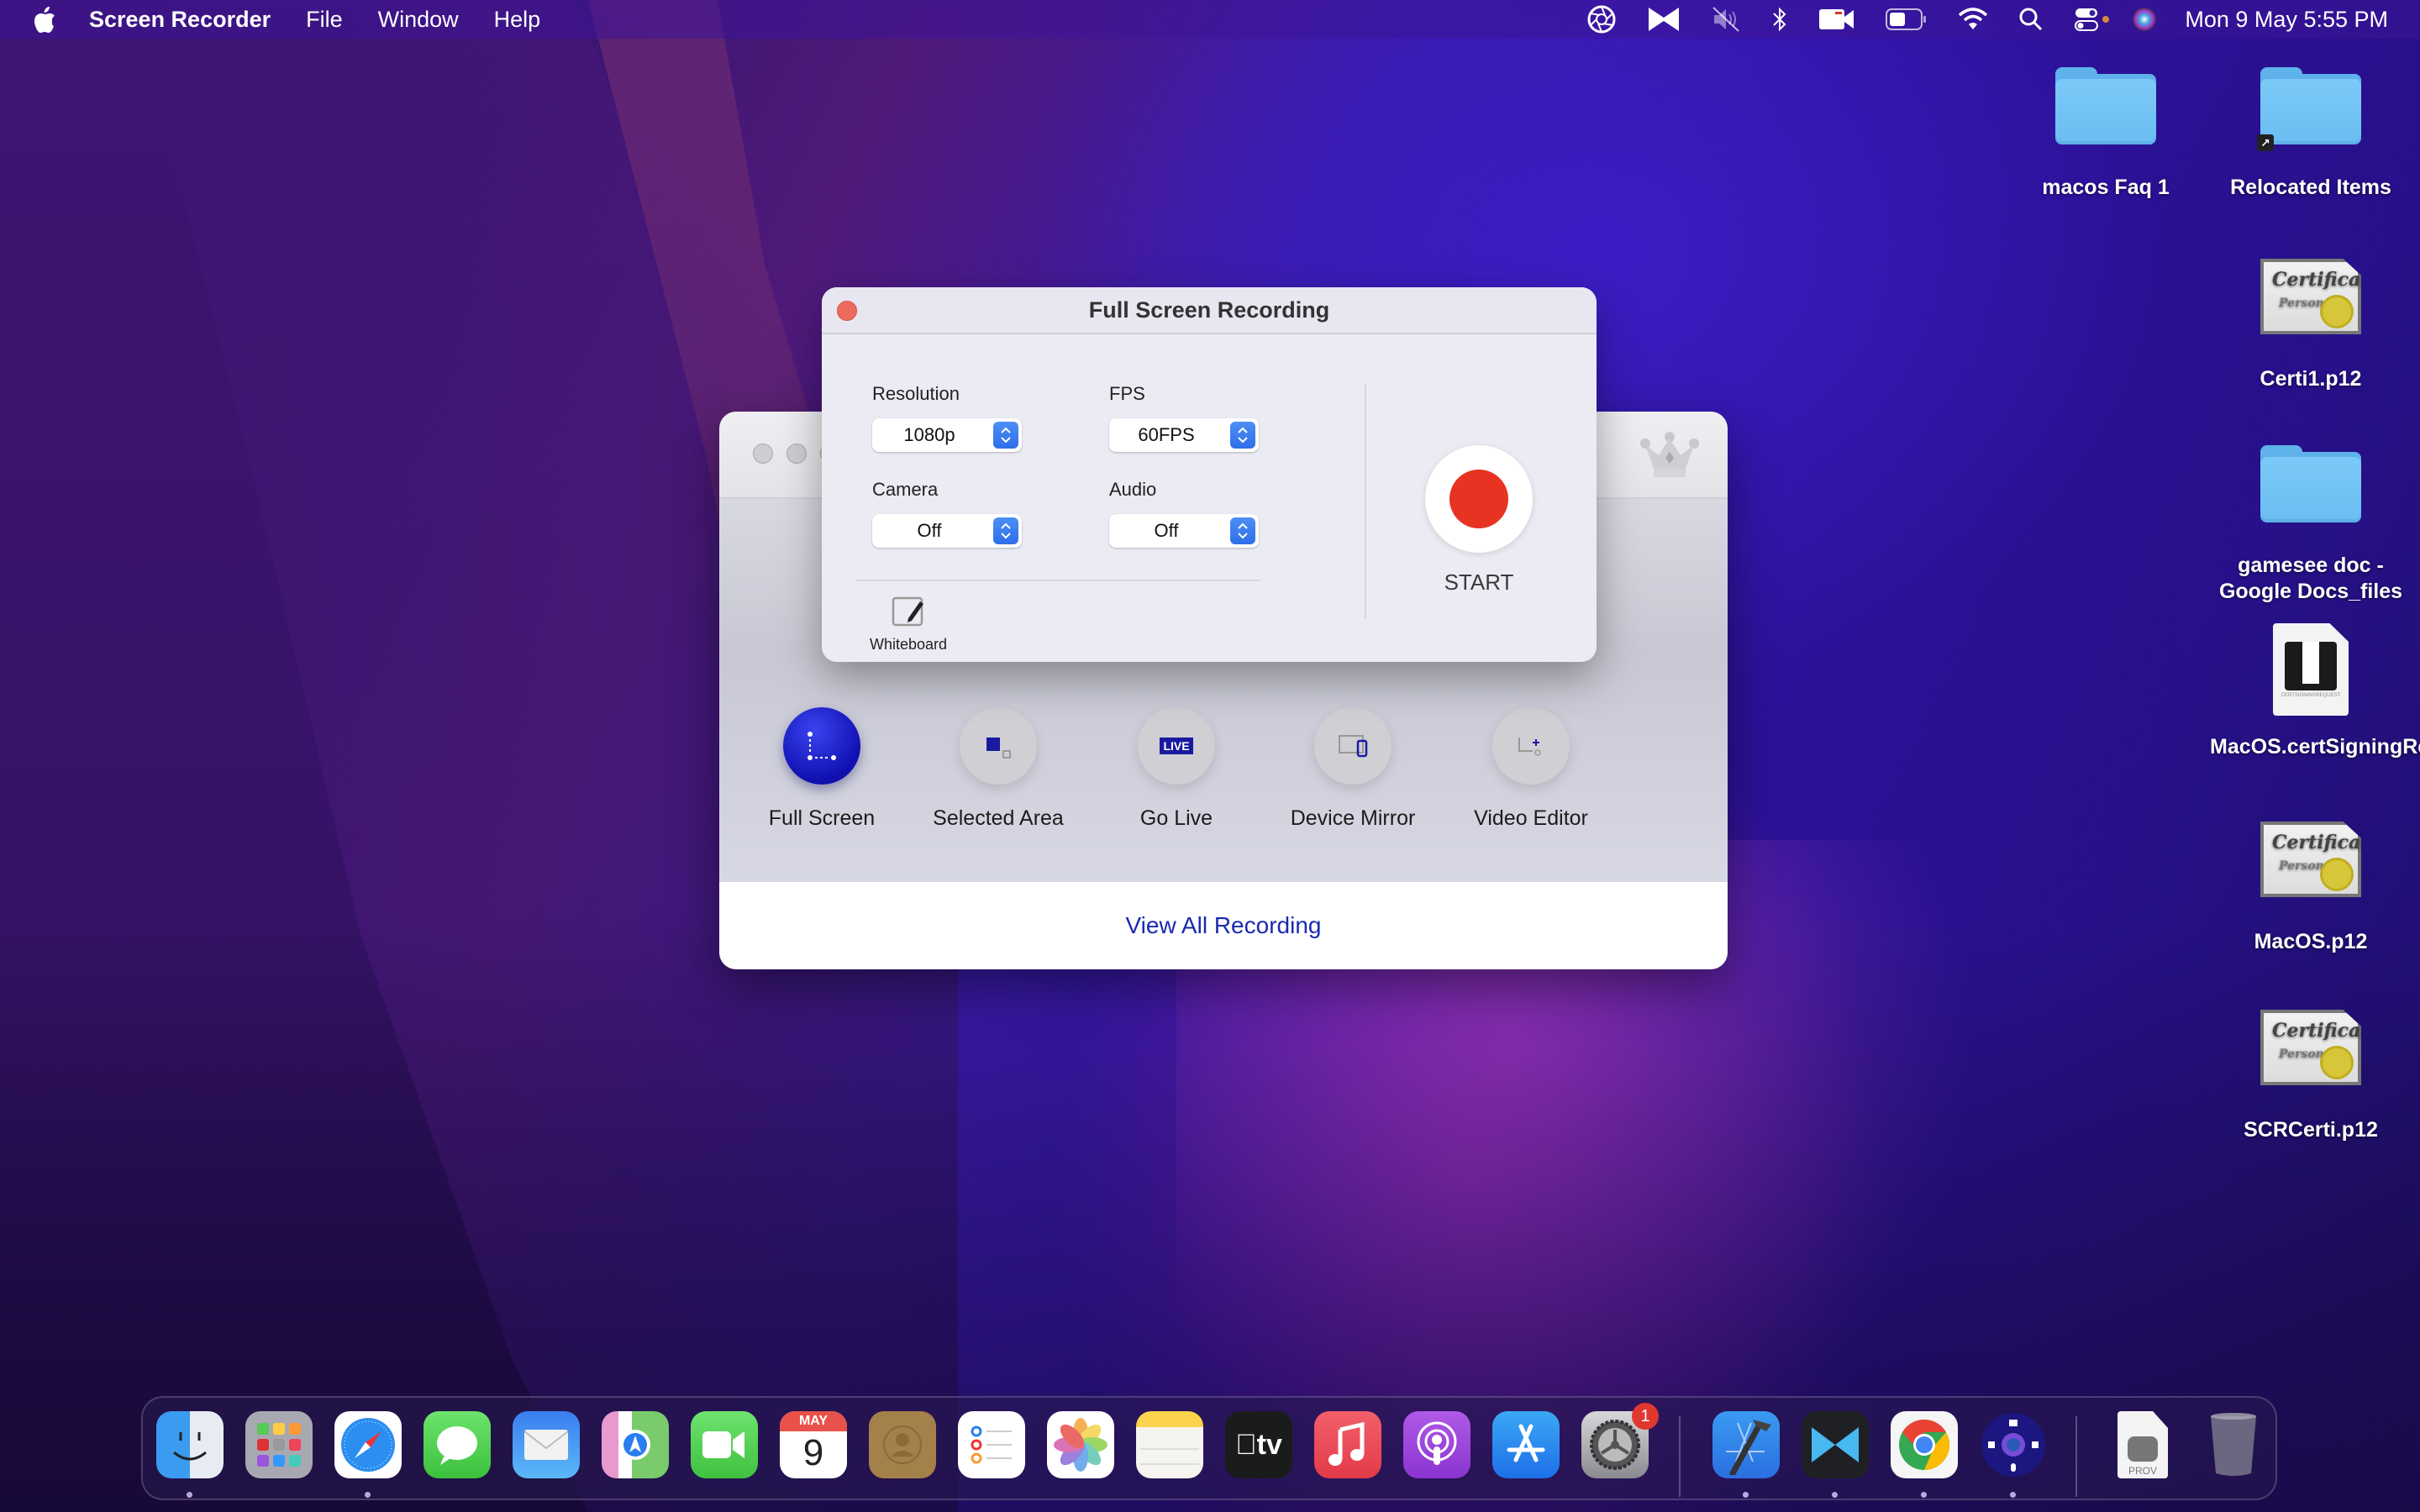 This screenshot has width=2420, height=1512. I want to click on dock-messages, so click(457, 1444).